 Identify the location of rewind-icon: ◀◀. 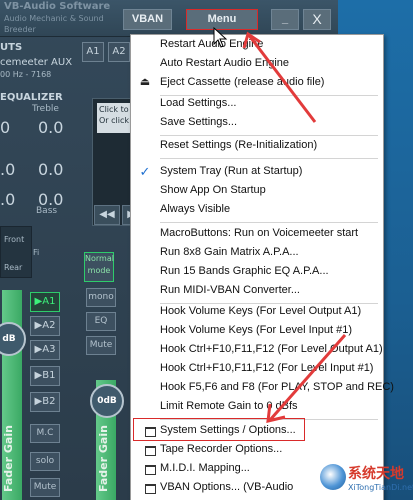
(107, 215).